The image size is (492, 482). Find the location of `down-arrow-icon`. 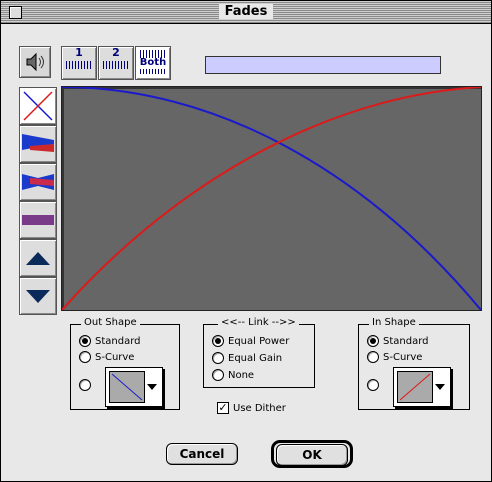

down-arrow-icon is located at coordinates (38, 296).